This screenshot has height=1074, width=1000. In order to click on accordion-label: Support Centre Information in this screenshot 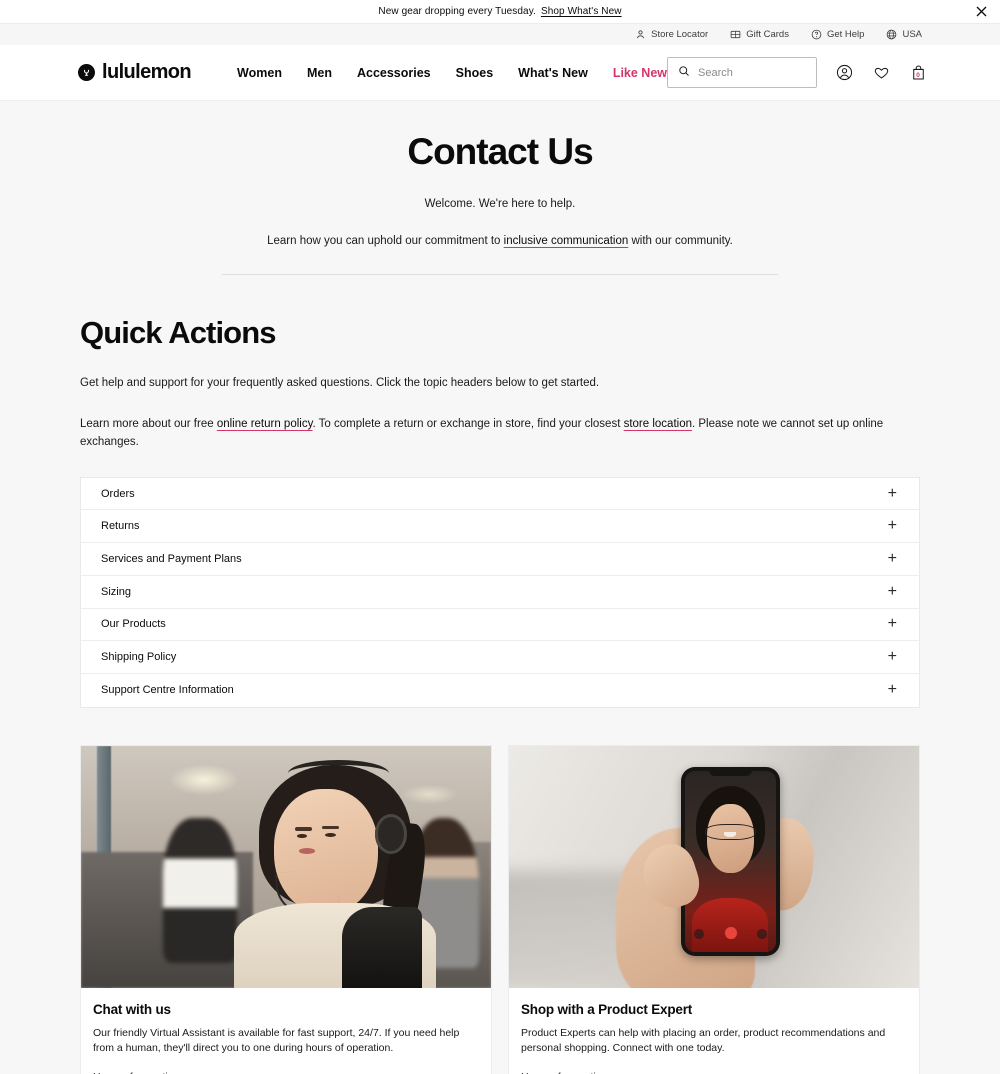, I will do `click(167, 690)`.